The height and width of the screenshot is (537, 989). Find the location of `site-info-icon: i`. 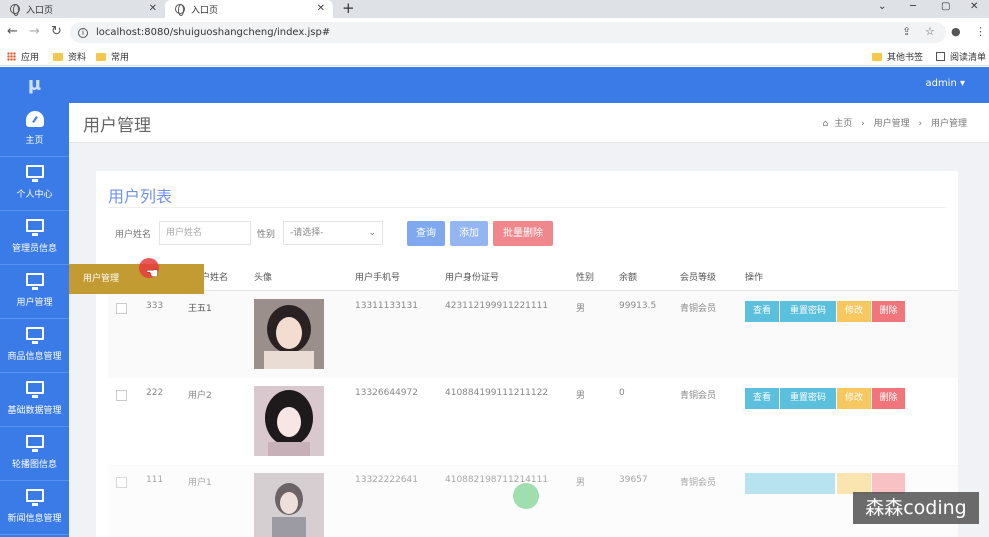

site-info-icon: i is located at coordinates (83, 32).